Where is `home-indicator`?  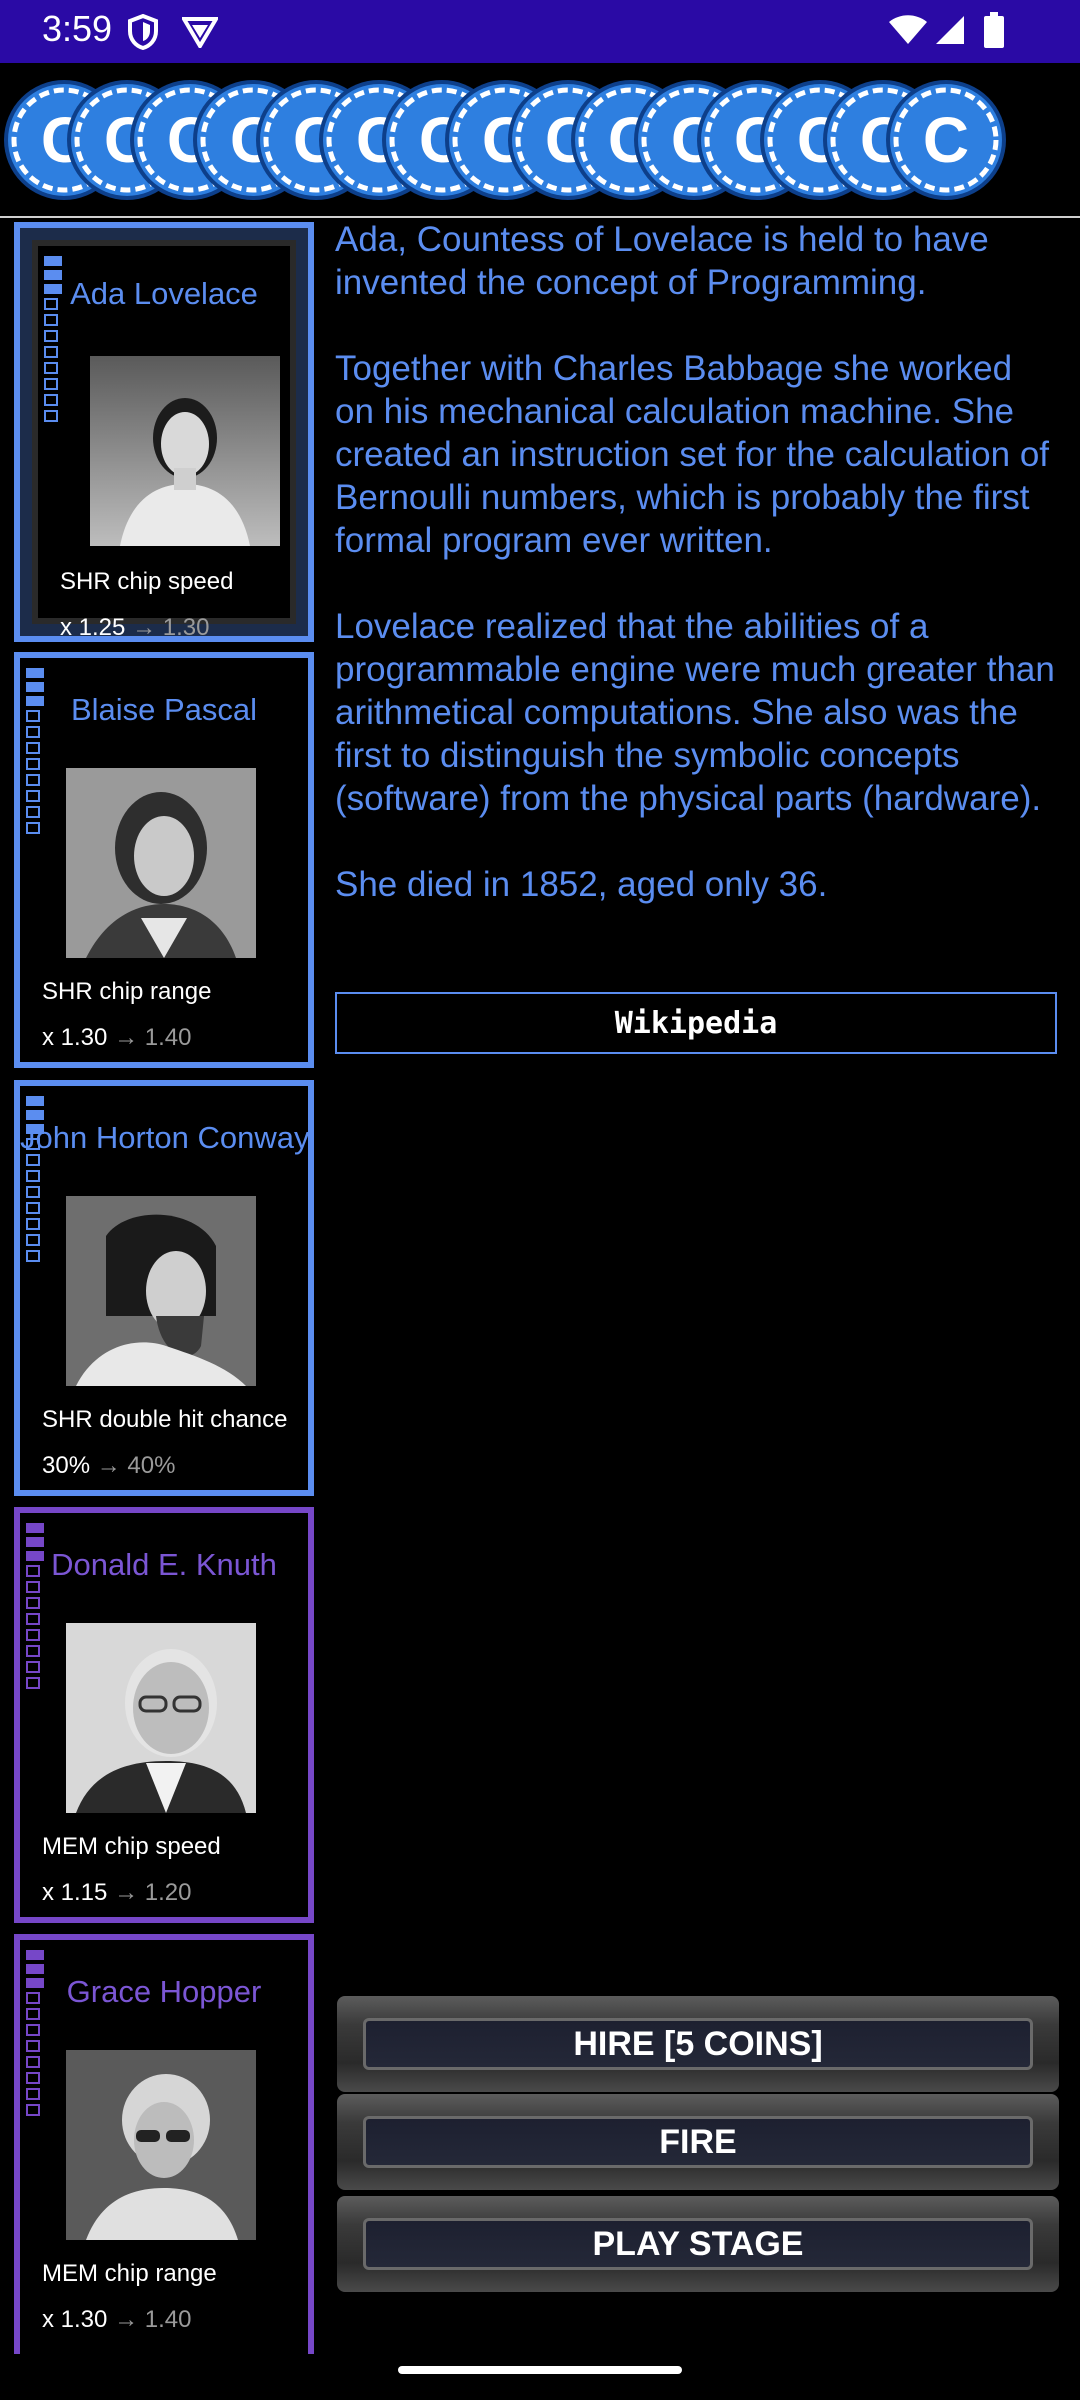
home-indicator is located at coordinates (540, 2370).